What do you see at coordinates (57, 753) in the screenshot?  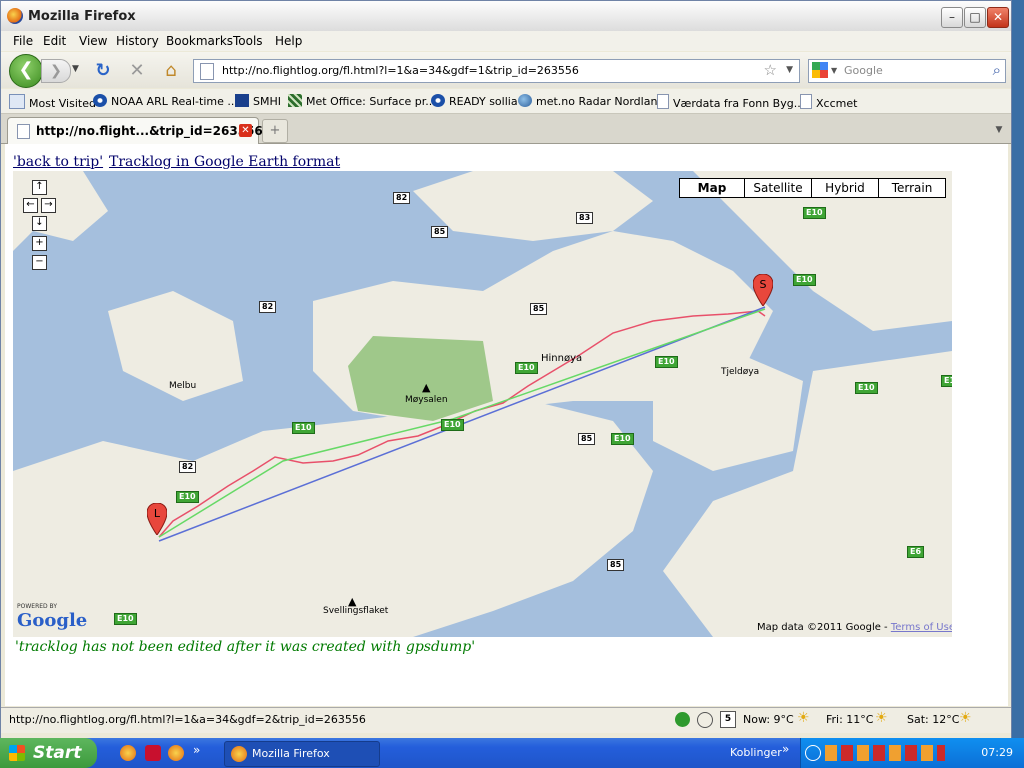 I see `start-label: Start` at bounding box center [57, 753].